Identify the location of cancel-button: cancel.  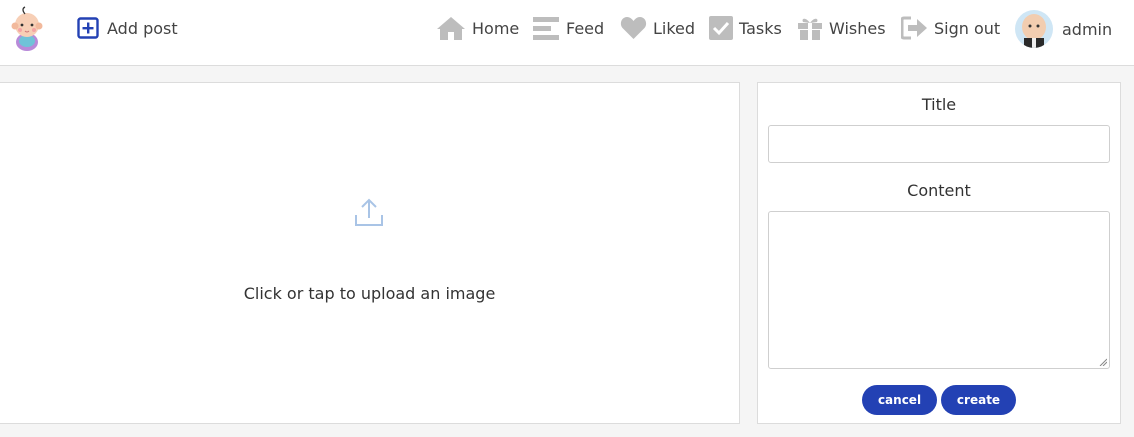
(899, 400).